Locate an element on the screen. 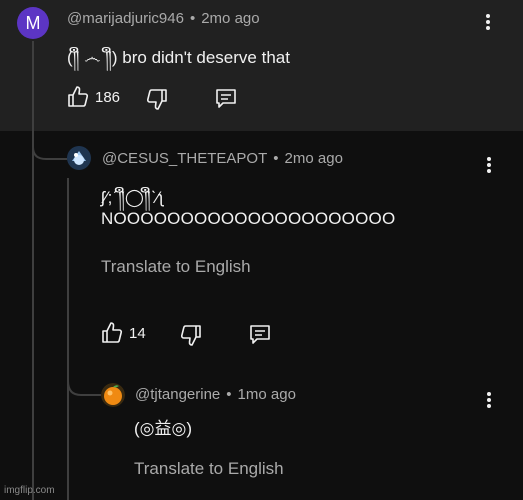  comment-meta: @CESUS_THETEAPOT • 2mo ago is located at coordinates (222, 158).